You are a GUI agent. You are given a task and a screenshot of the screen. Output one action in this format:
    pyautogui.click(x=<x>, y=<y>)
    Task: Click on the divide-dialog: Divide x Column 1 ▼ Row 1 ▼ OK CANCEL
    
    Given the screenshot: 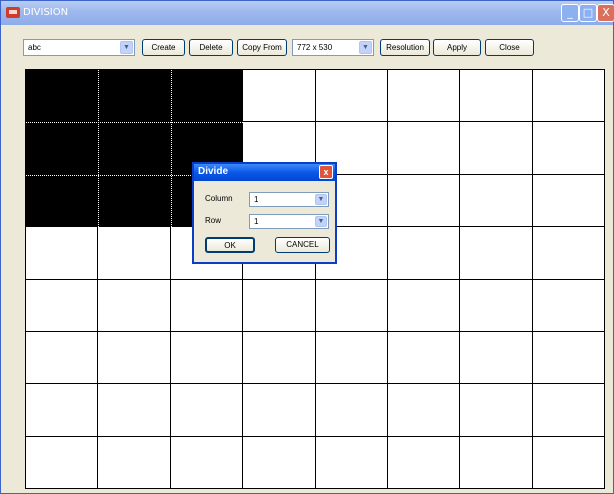 What is the action you would take?
    pyautogui.click(x=264, y=213)
    